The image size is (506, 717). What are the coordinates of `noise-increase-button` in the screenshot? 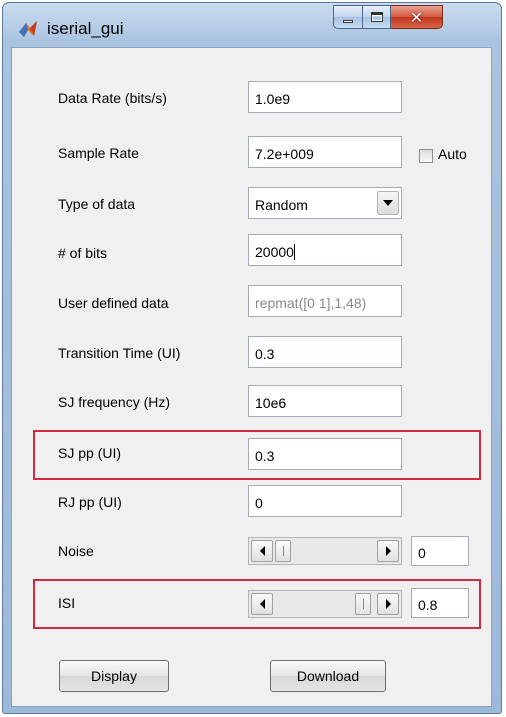 It's located at (388, 551).